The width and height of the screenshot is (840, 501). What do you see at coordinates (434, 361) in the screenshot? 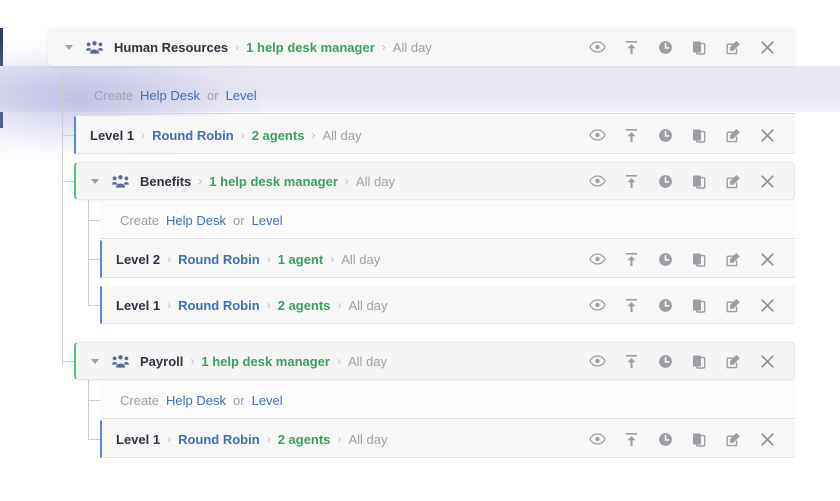
I see `row-payroll: Payroll › 1 help desk manager › All day` at bounding box center [434, 361].